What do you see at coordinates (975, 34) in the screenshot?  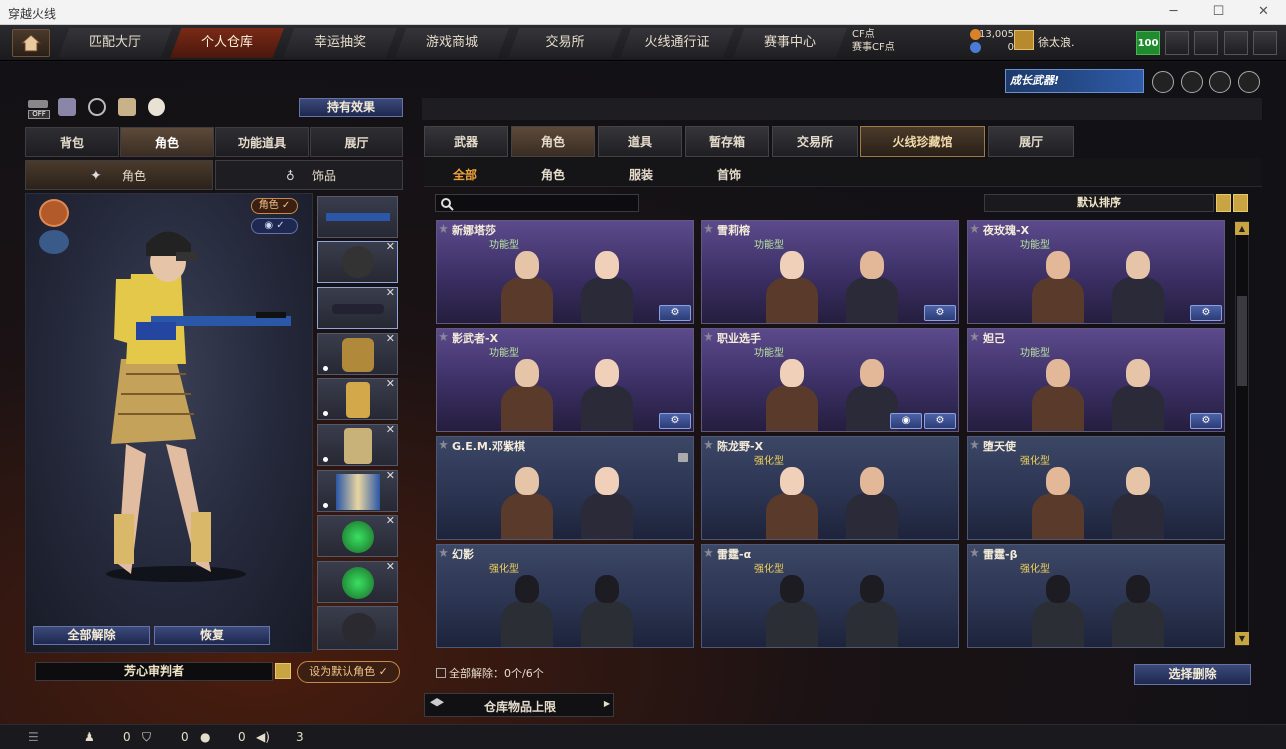 I see `cf-coin-icon` at bounding box center [975, 34].